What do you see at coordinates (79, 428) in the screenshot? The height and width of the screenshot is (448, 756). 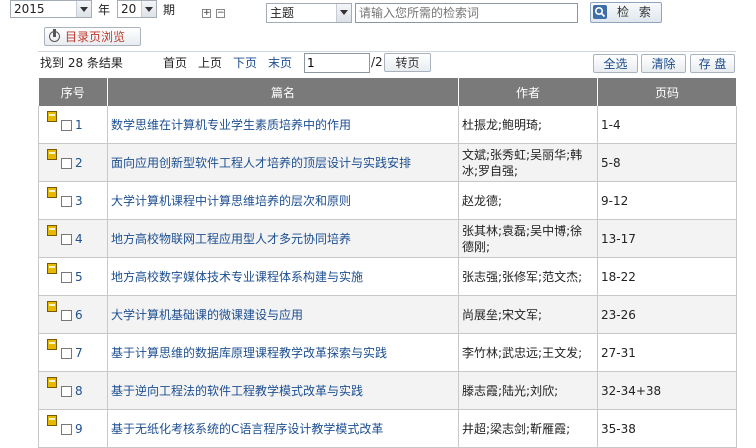 I see `row-number: 9` at bounding box center [79, 428].